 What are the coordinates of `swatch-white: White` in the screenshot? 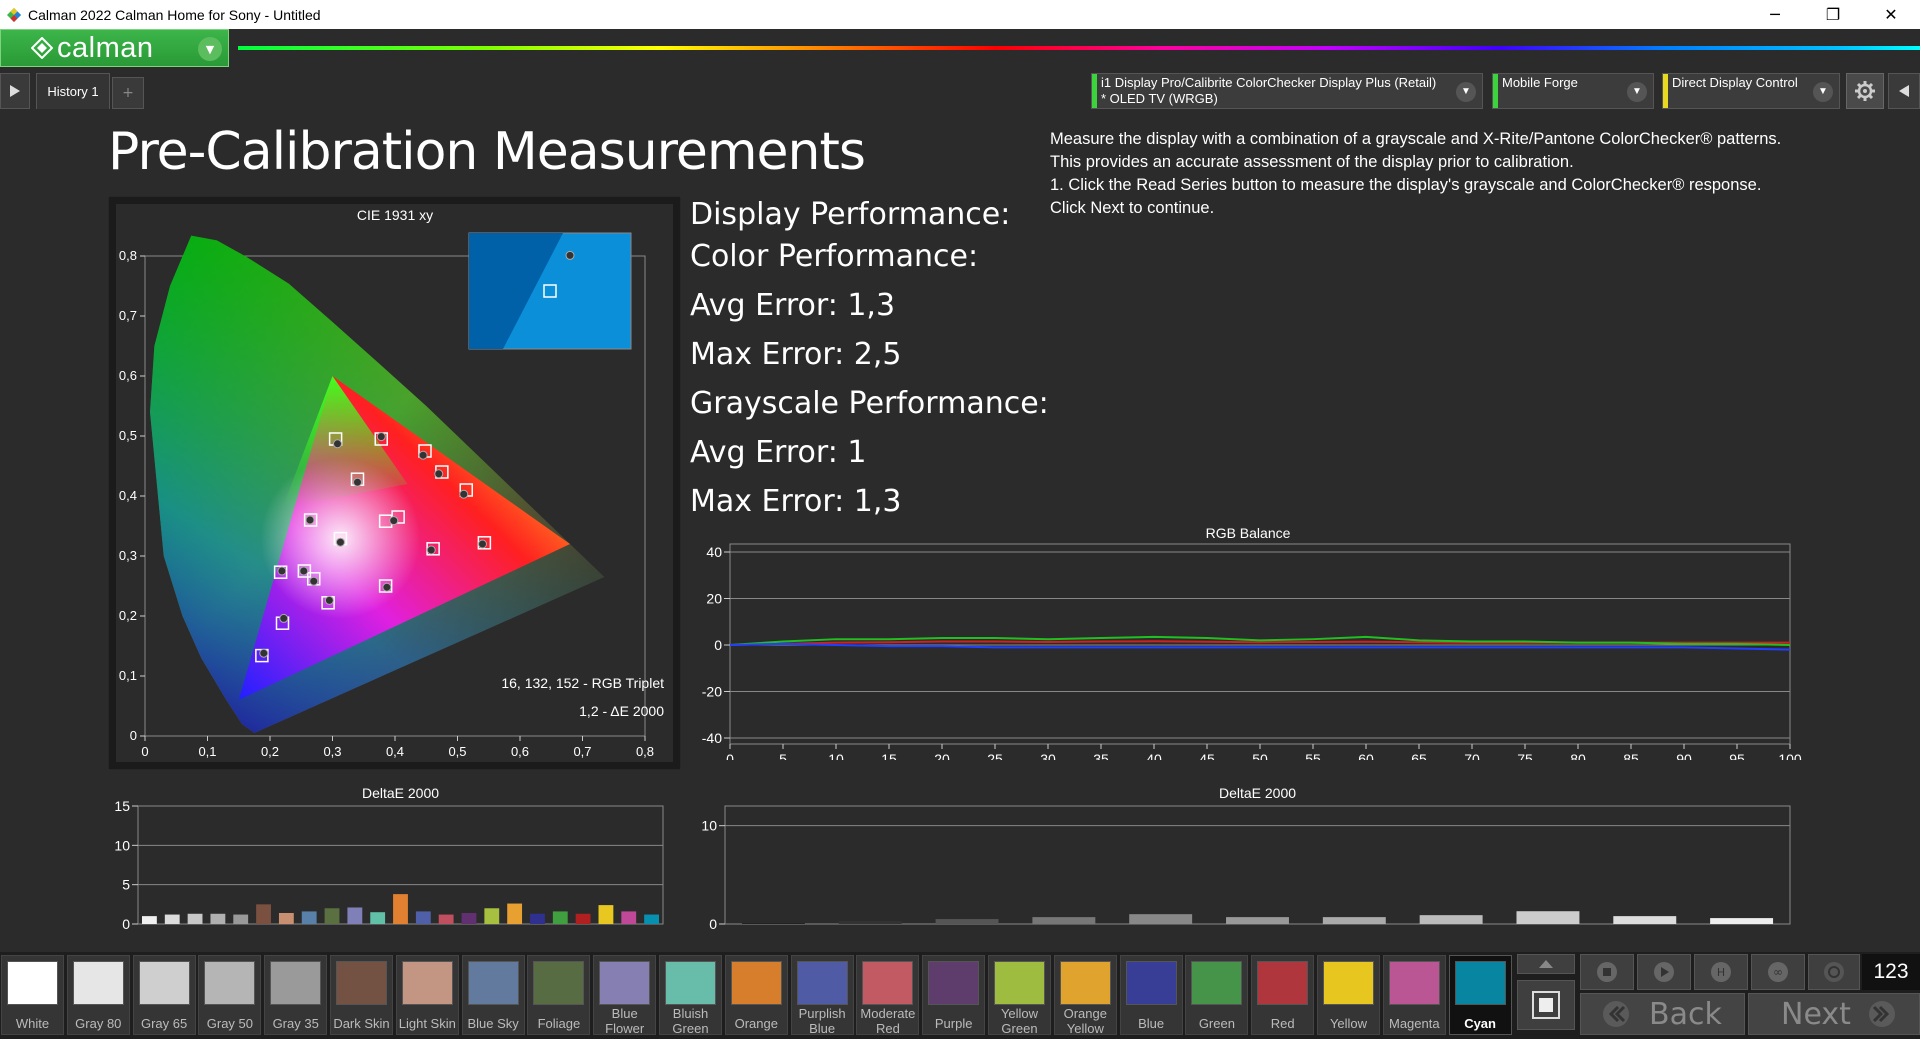 It's located at (32, 995).